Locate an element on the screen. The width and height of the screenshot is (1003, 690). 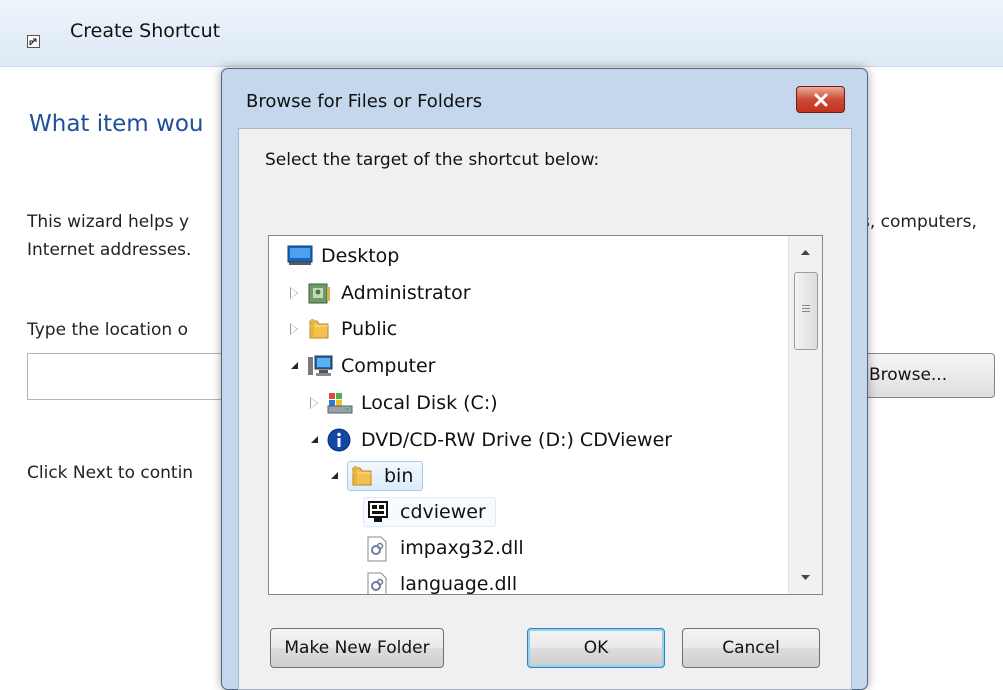
dvd-drive-icon is located at coordinates (339, 440).